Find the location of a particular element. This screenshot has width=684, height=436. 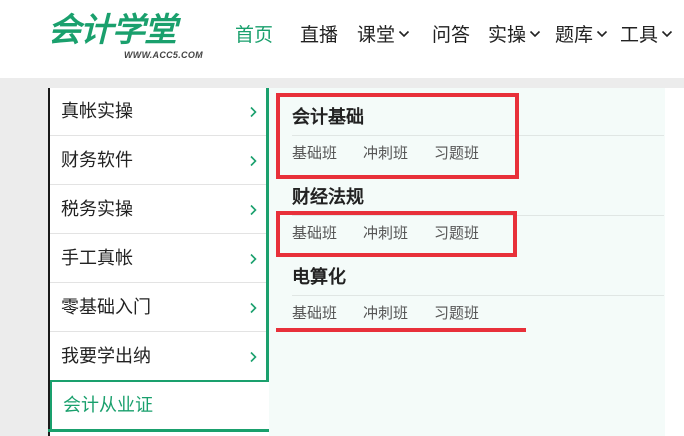

sidebar-active-border-bottom is located at coordinates (159, 430).